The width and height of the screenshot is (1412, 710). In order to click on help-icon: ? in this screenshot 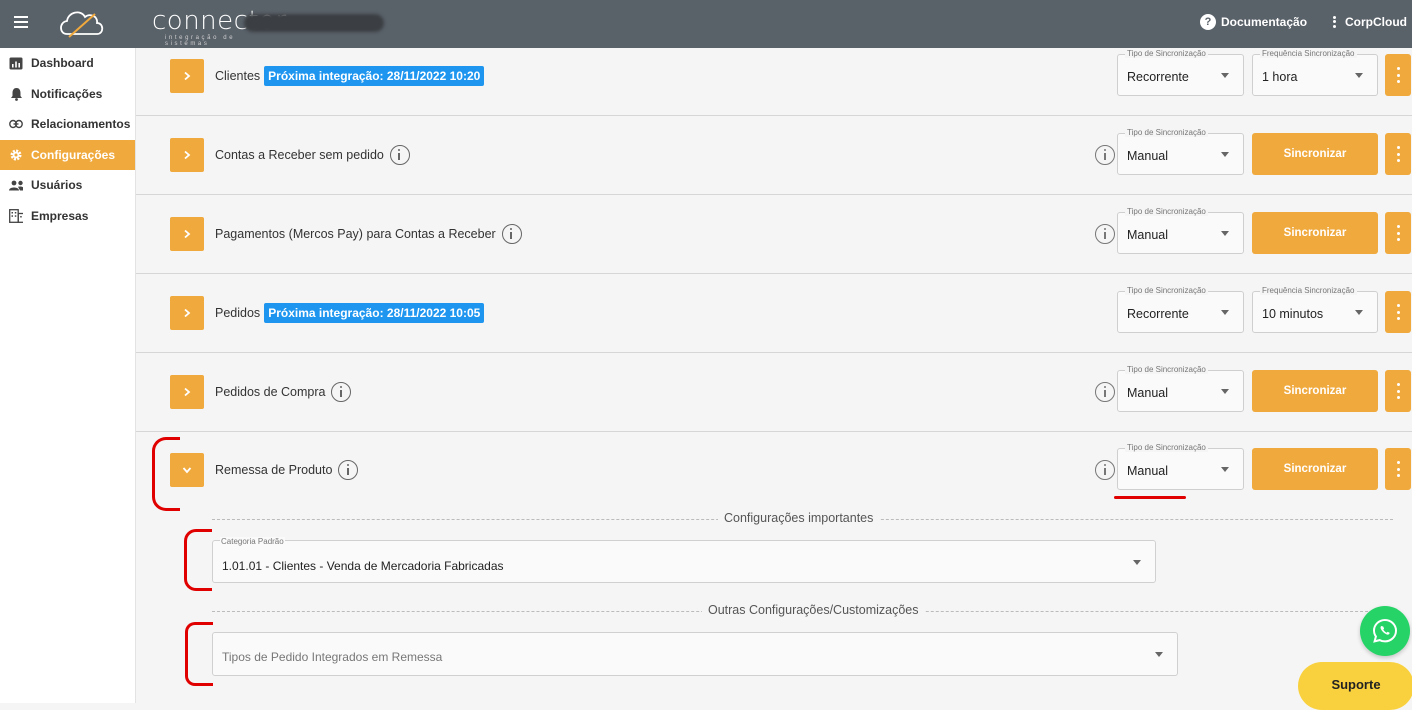, I will do `click(1208, 22)`.